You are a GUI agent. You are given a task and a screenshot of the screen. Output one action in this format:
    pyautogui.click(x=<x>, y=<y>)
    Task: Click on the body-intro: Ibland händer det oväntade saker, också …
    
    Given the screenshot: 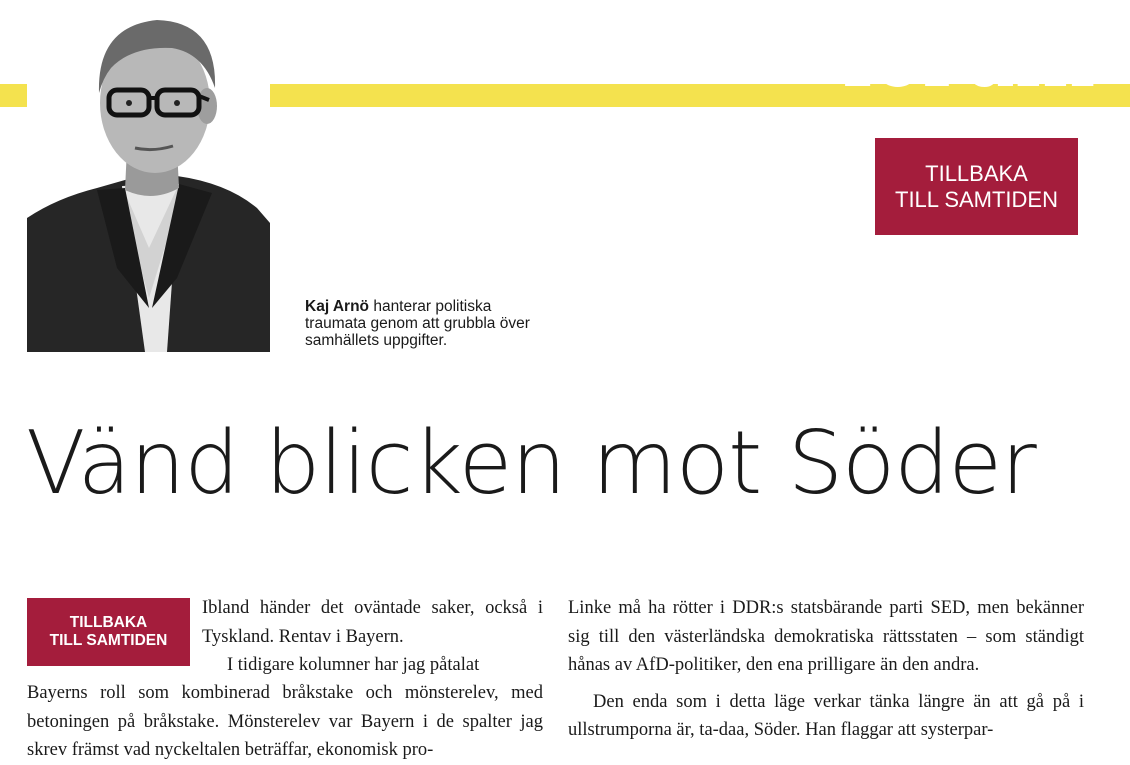 What is the action you would take?
    pyautogui.click(x=372, y=622)
    